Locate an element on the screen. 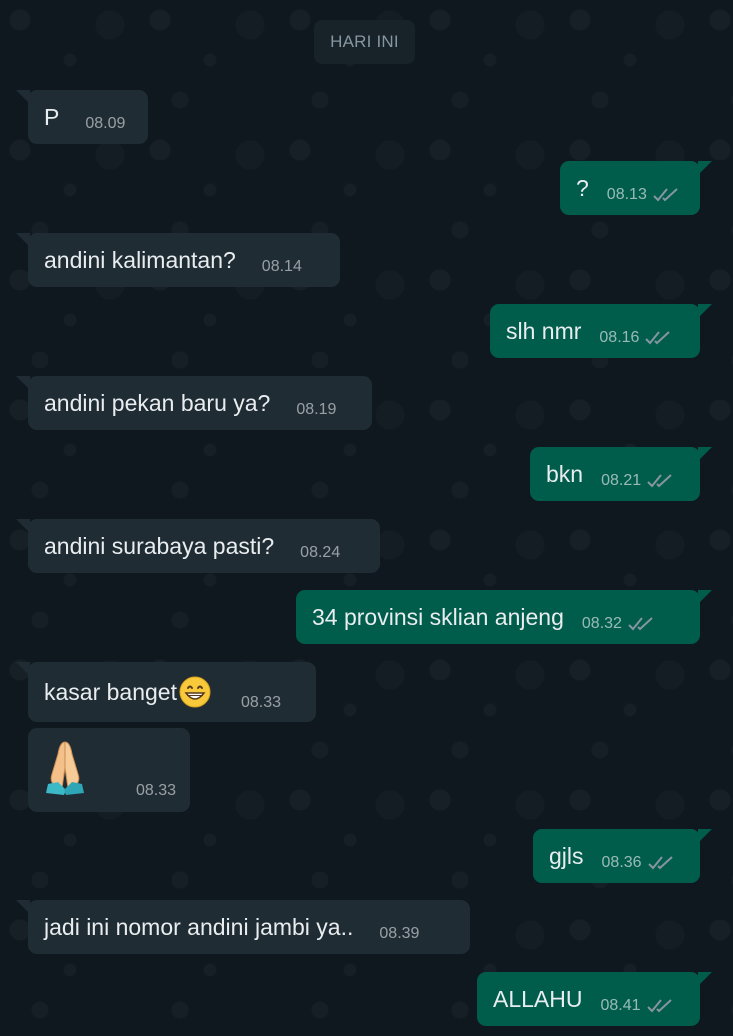  message-text: kasar banget is located at coordinates (110, 691).